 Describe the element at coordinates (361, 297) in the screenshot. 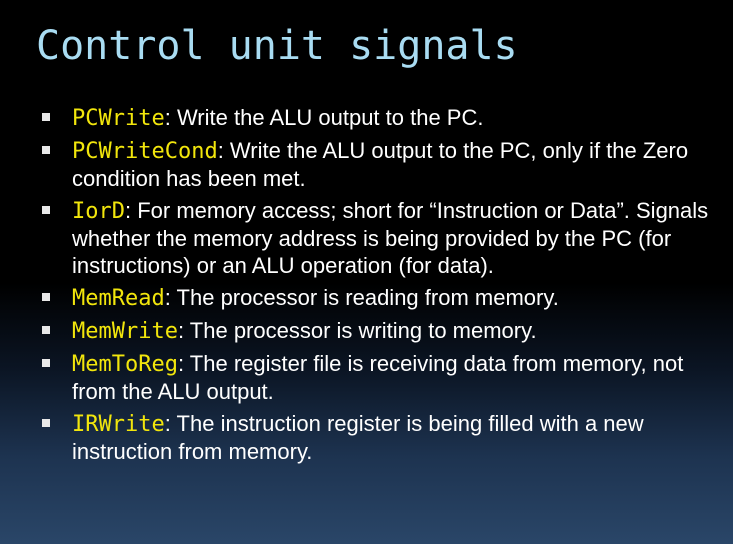

I see `signal-description: : The processor is reading from memory.` at that location.